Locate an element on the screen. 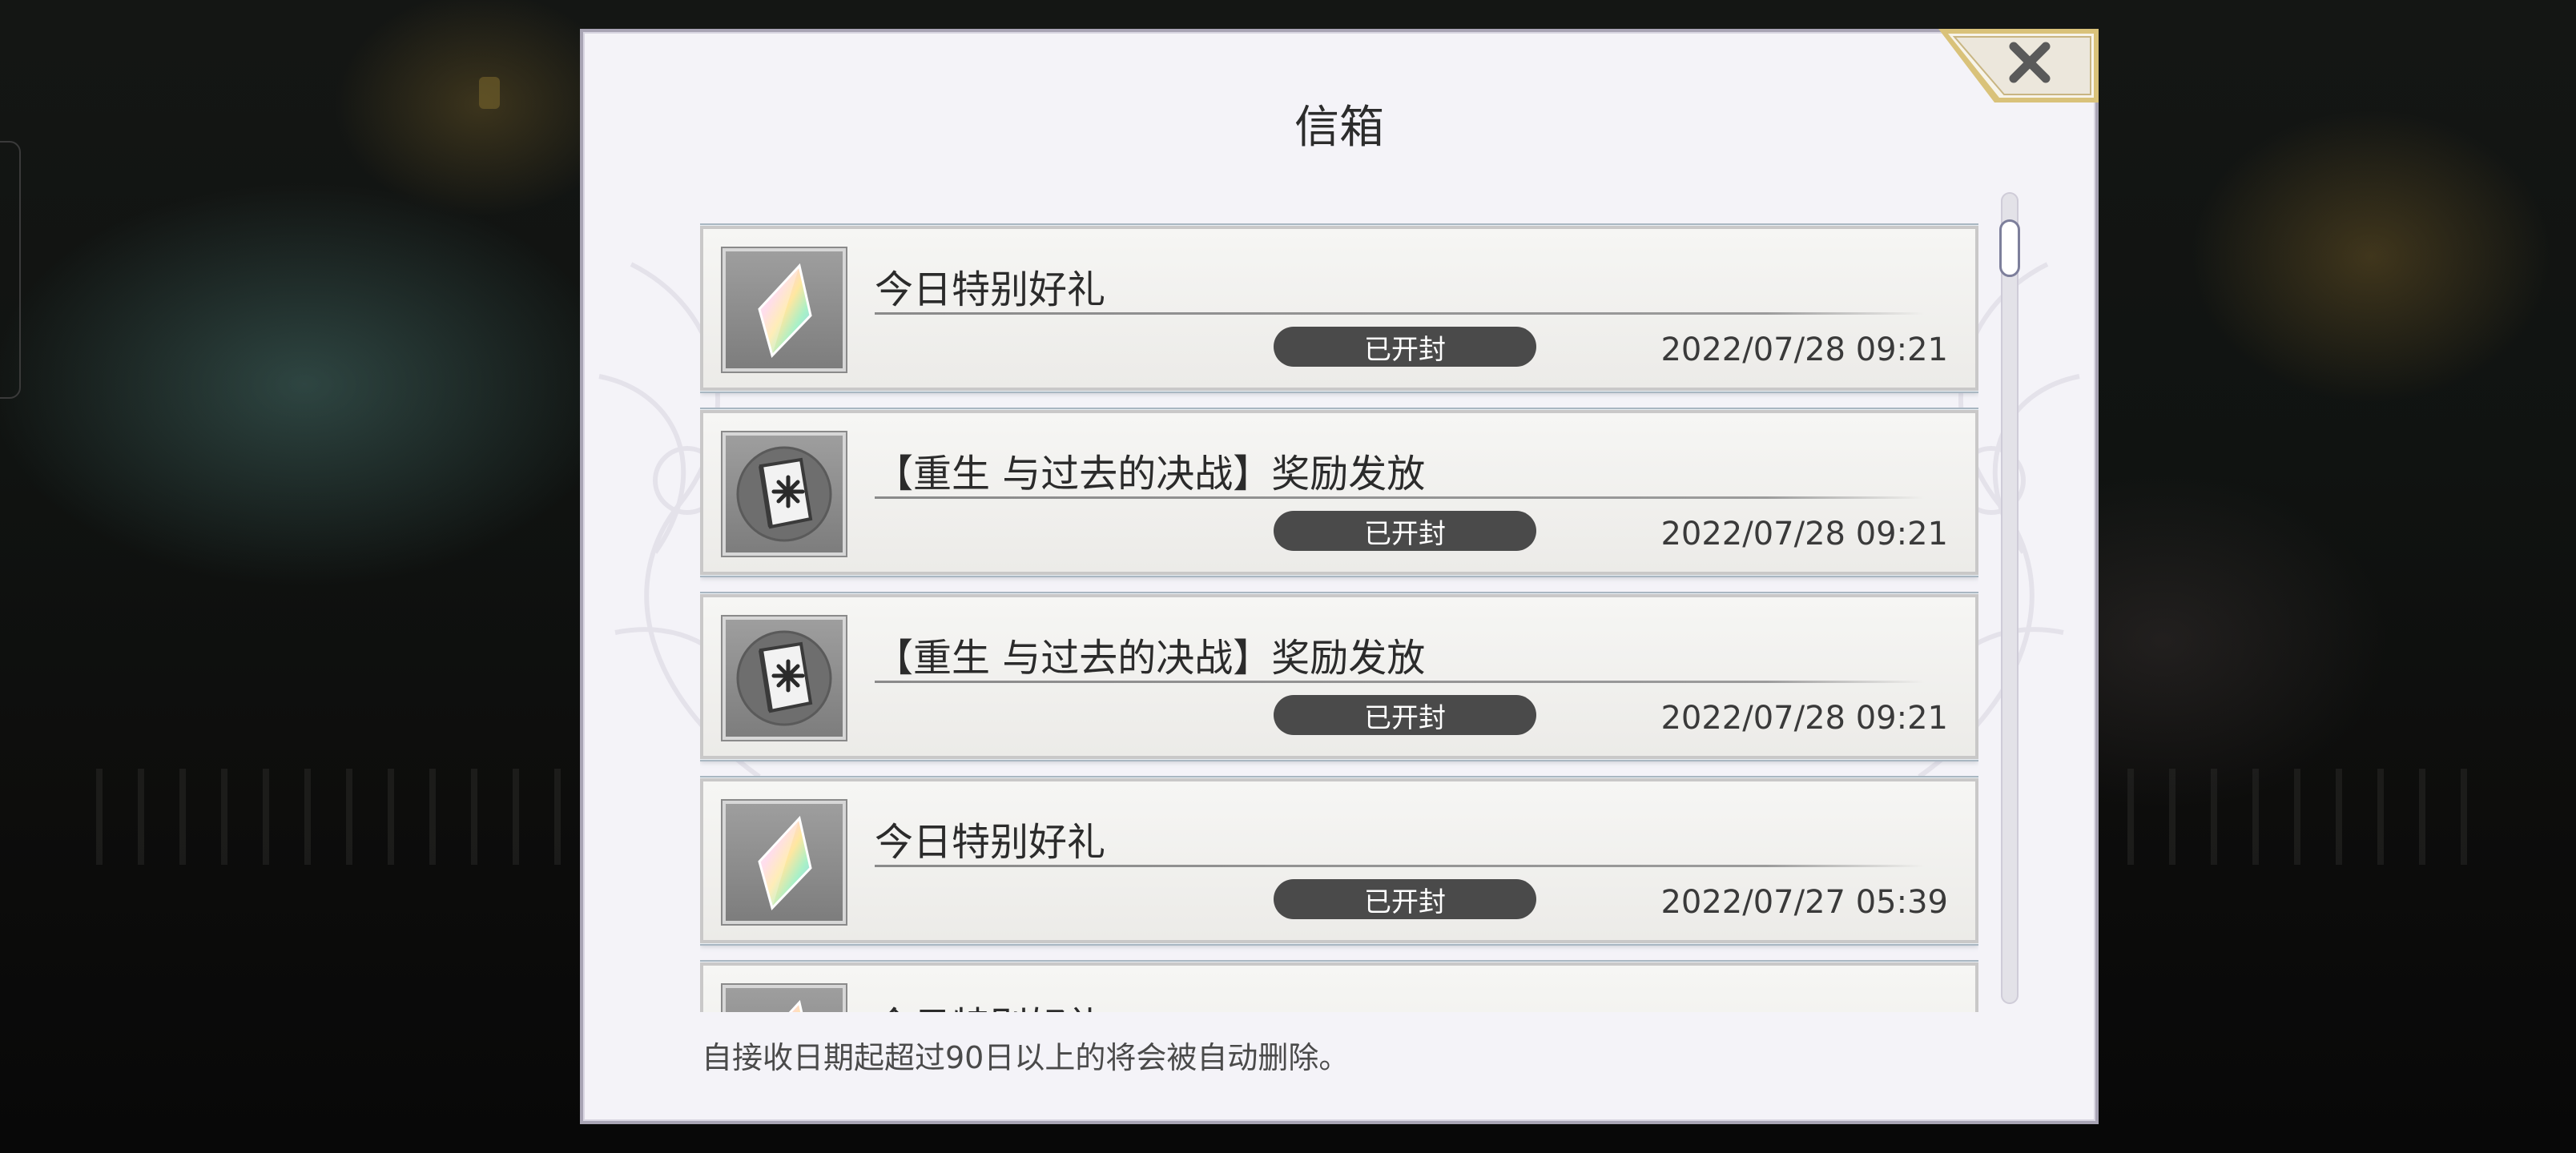 The width and height of the screenshot is (2576, 1153). mail-item: 今日特别好礼 已开封 2022/07/28 09:21 is located at coordinates (1339, 308).